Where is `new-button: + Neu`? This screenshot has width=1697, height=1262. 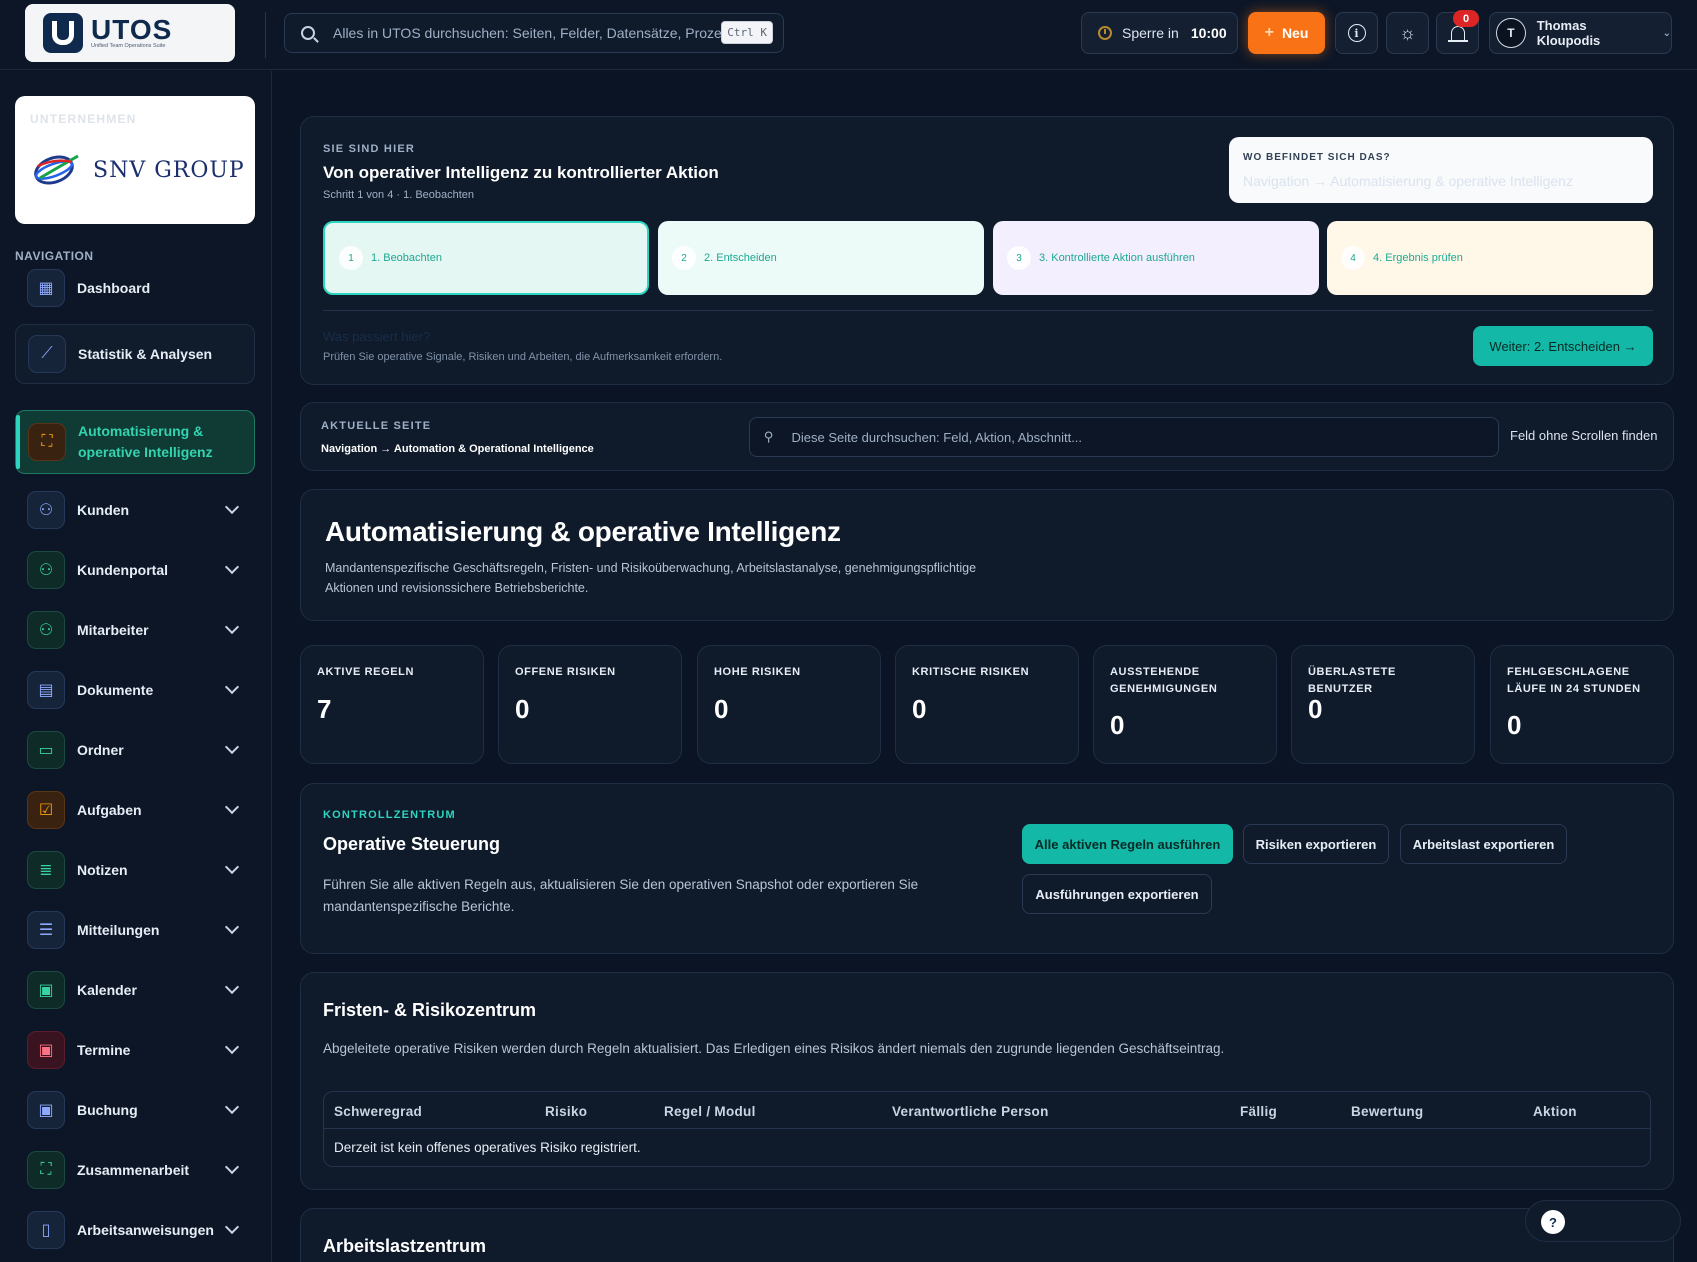 new-button: + Neu is located at coordinates (1286, 33).